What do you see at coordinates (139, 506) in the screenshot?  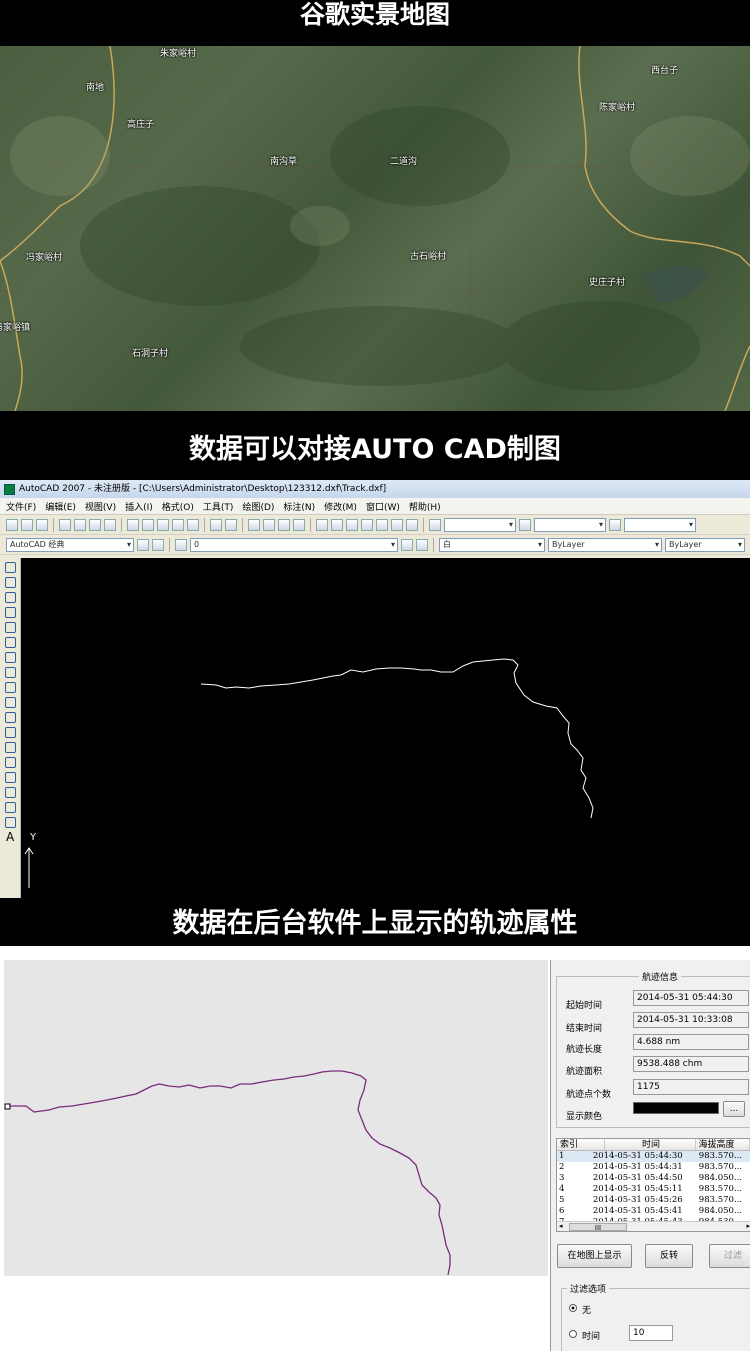 I see `menu-item-insert: 插入(I)` at bounding box center [139, 506].